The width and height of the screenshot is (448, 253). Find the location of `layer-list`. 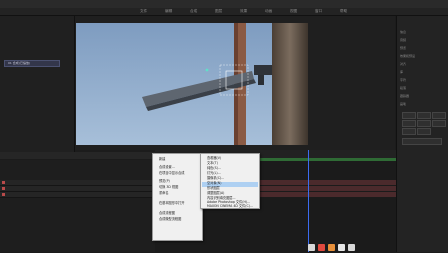

layer-list is located at coordinates (77, 206).